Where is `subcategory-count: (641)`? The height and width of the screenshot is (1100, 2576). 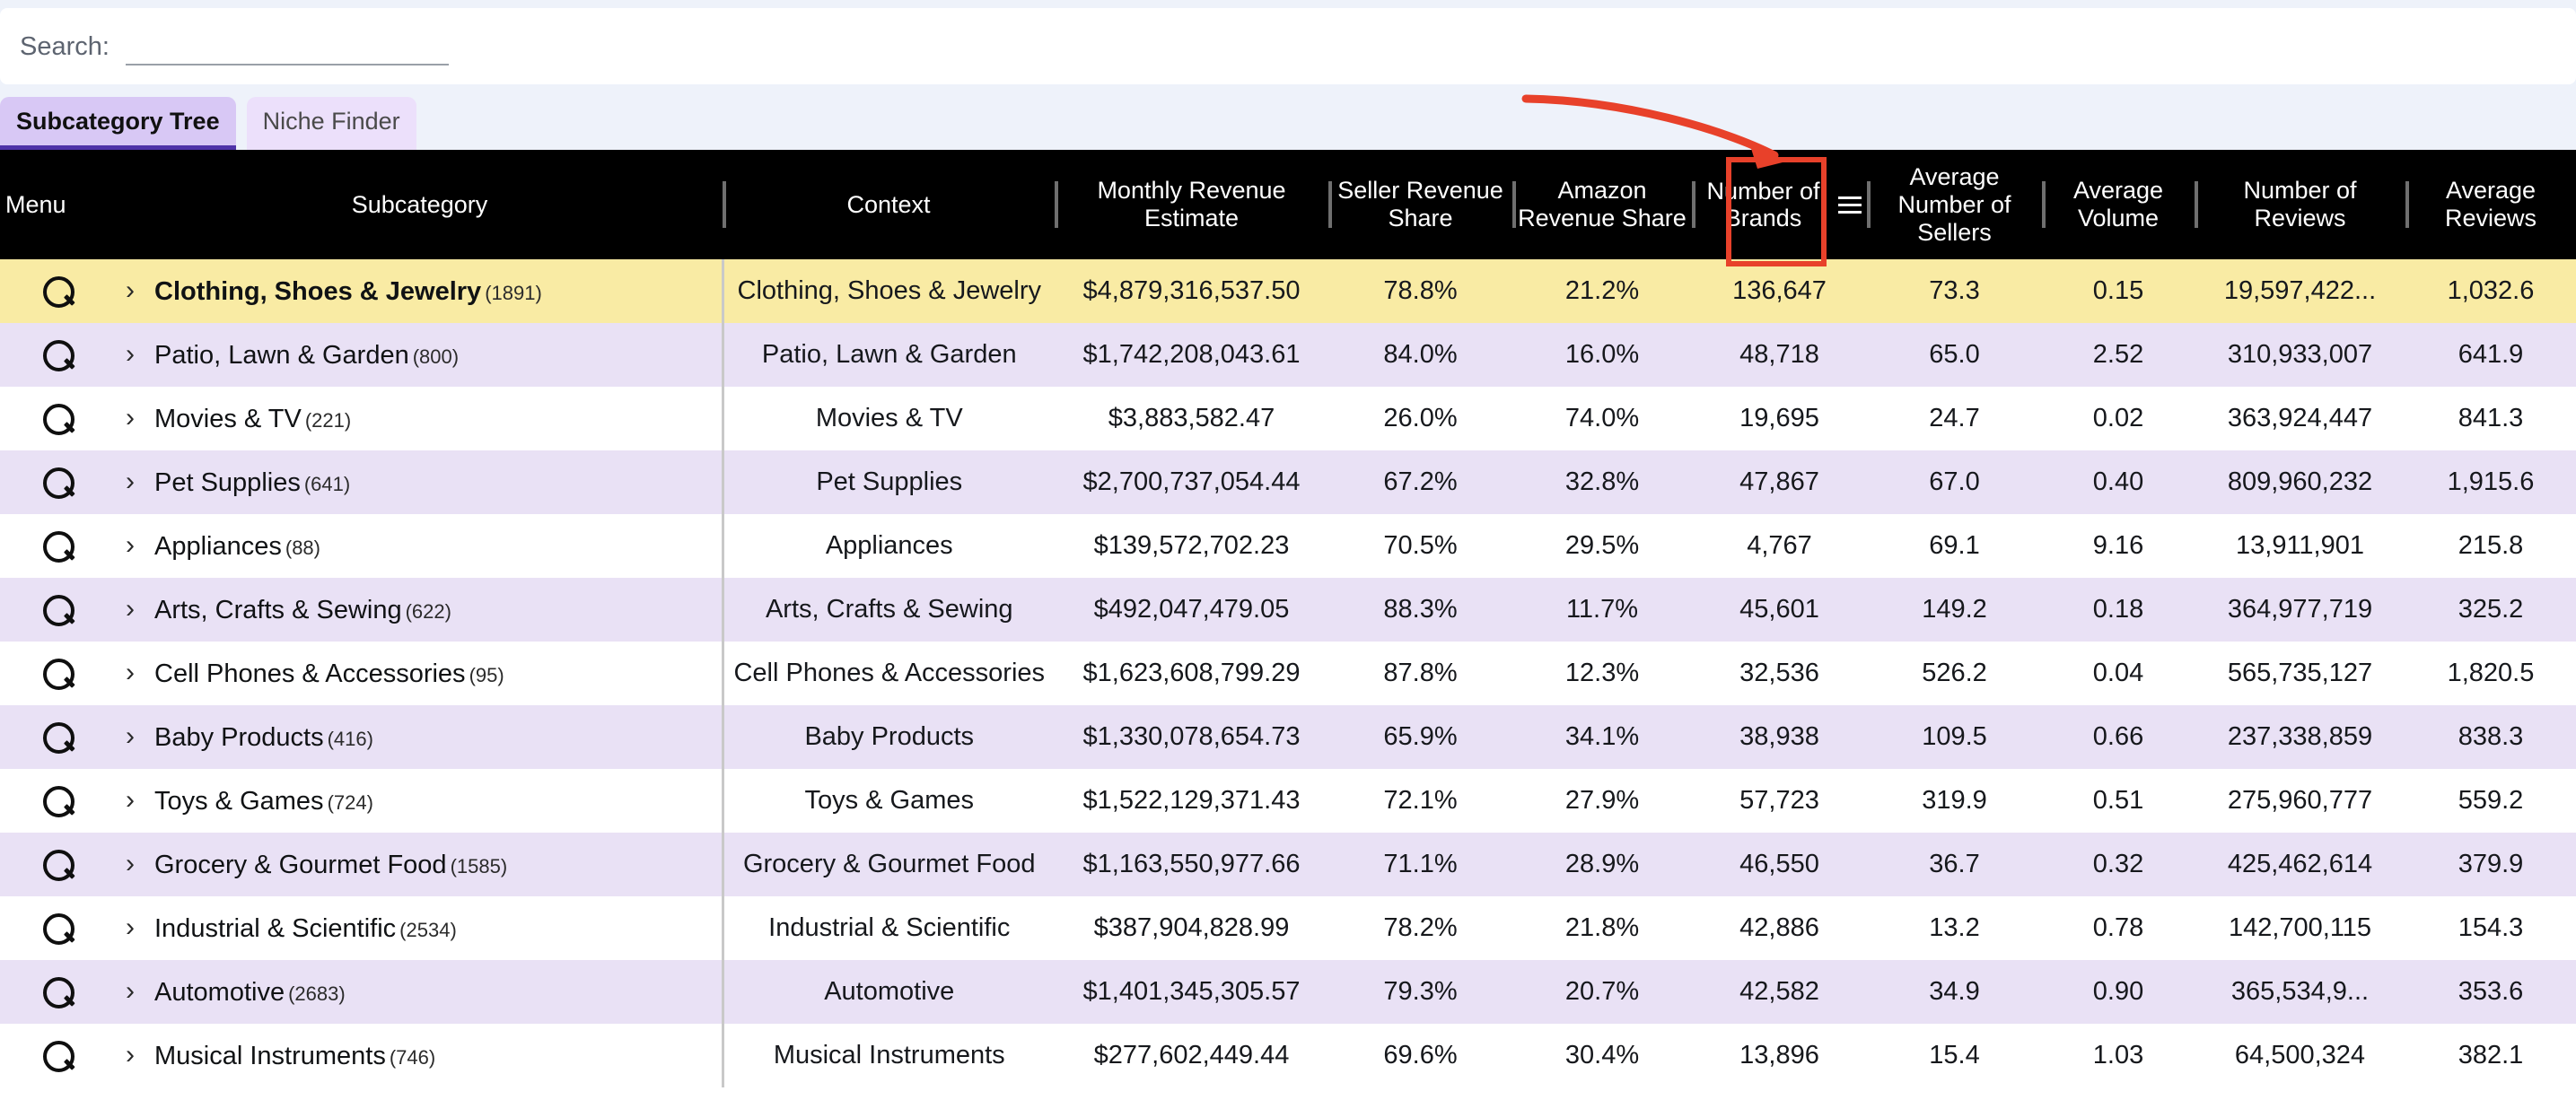 subcategory-count: (641) is located at coordinates (327, 483).